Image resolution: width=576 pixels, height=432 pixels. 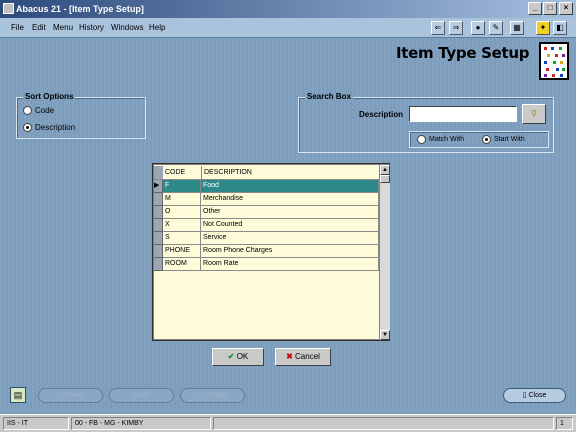 I want to click on cell-code: X, so click(x=182, y=225).